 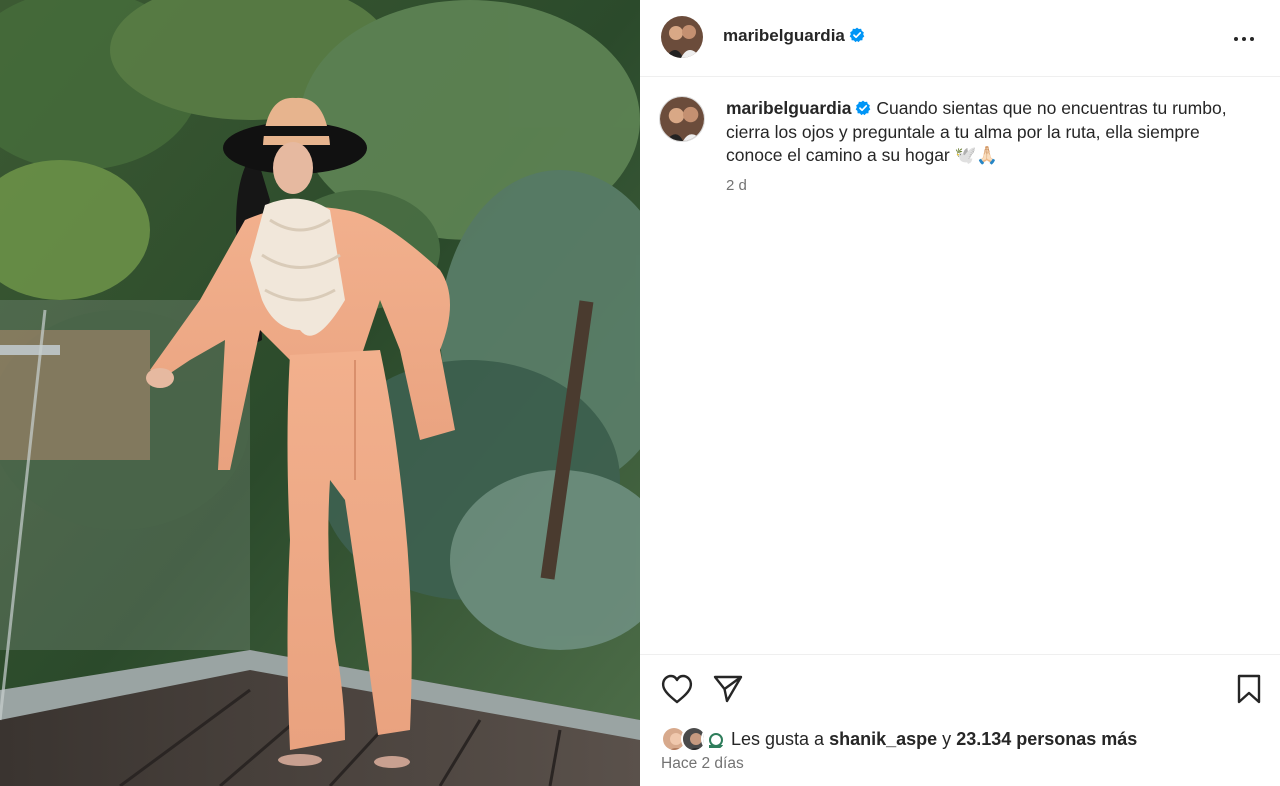 What do you see at coordinates (1046, 739) in the screenshot?
I see `likes-others: 23.134 personas más` at bounding box center [1046, 739].